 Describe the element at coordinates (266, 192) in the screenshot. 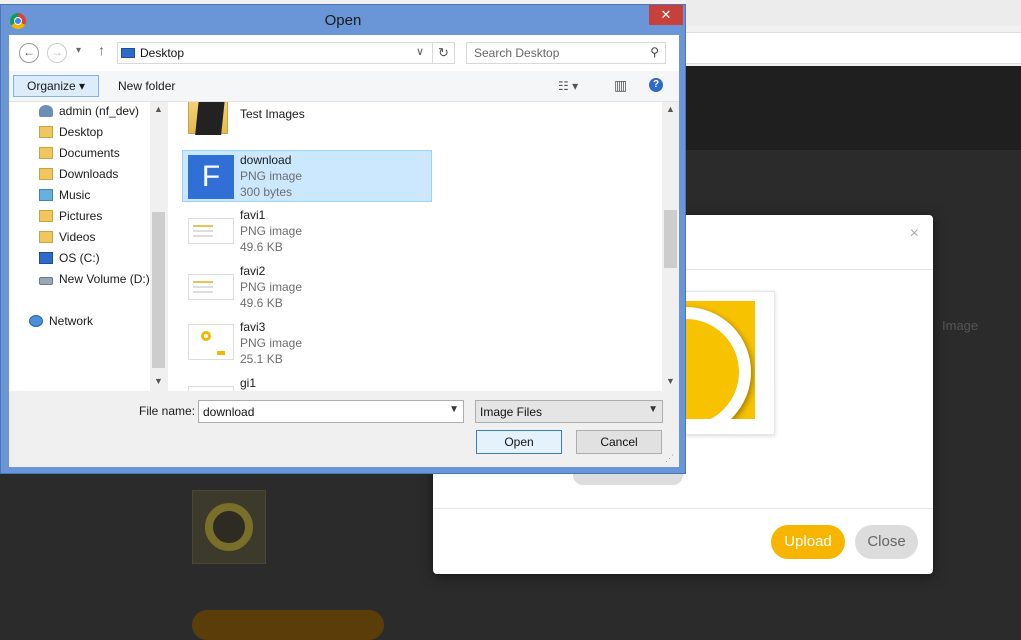

I see `file-size: 300 bytes` at that location.